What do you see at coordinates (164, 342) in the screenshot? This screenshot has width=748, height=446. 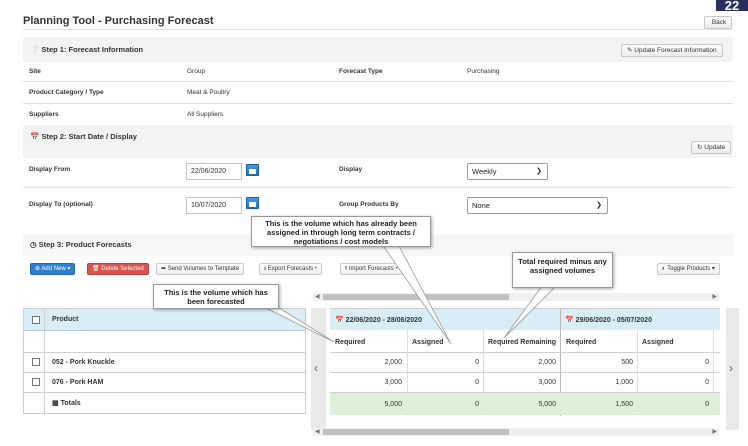 I see `spacer-row` at bounding box center [164, 342].